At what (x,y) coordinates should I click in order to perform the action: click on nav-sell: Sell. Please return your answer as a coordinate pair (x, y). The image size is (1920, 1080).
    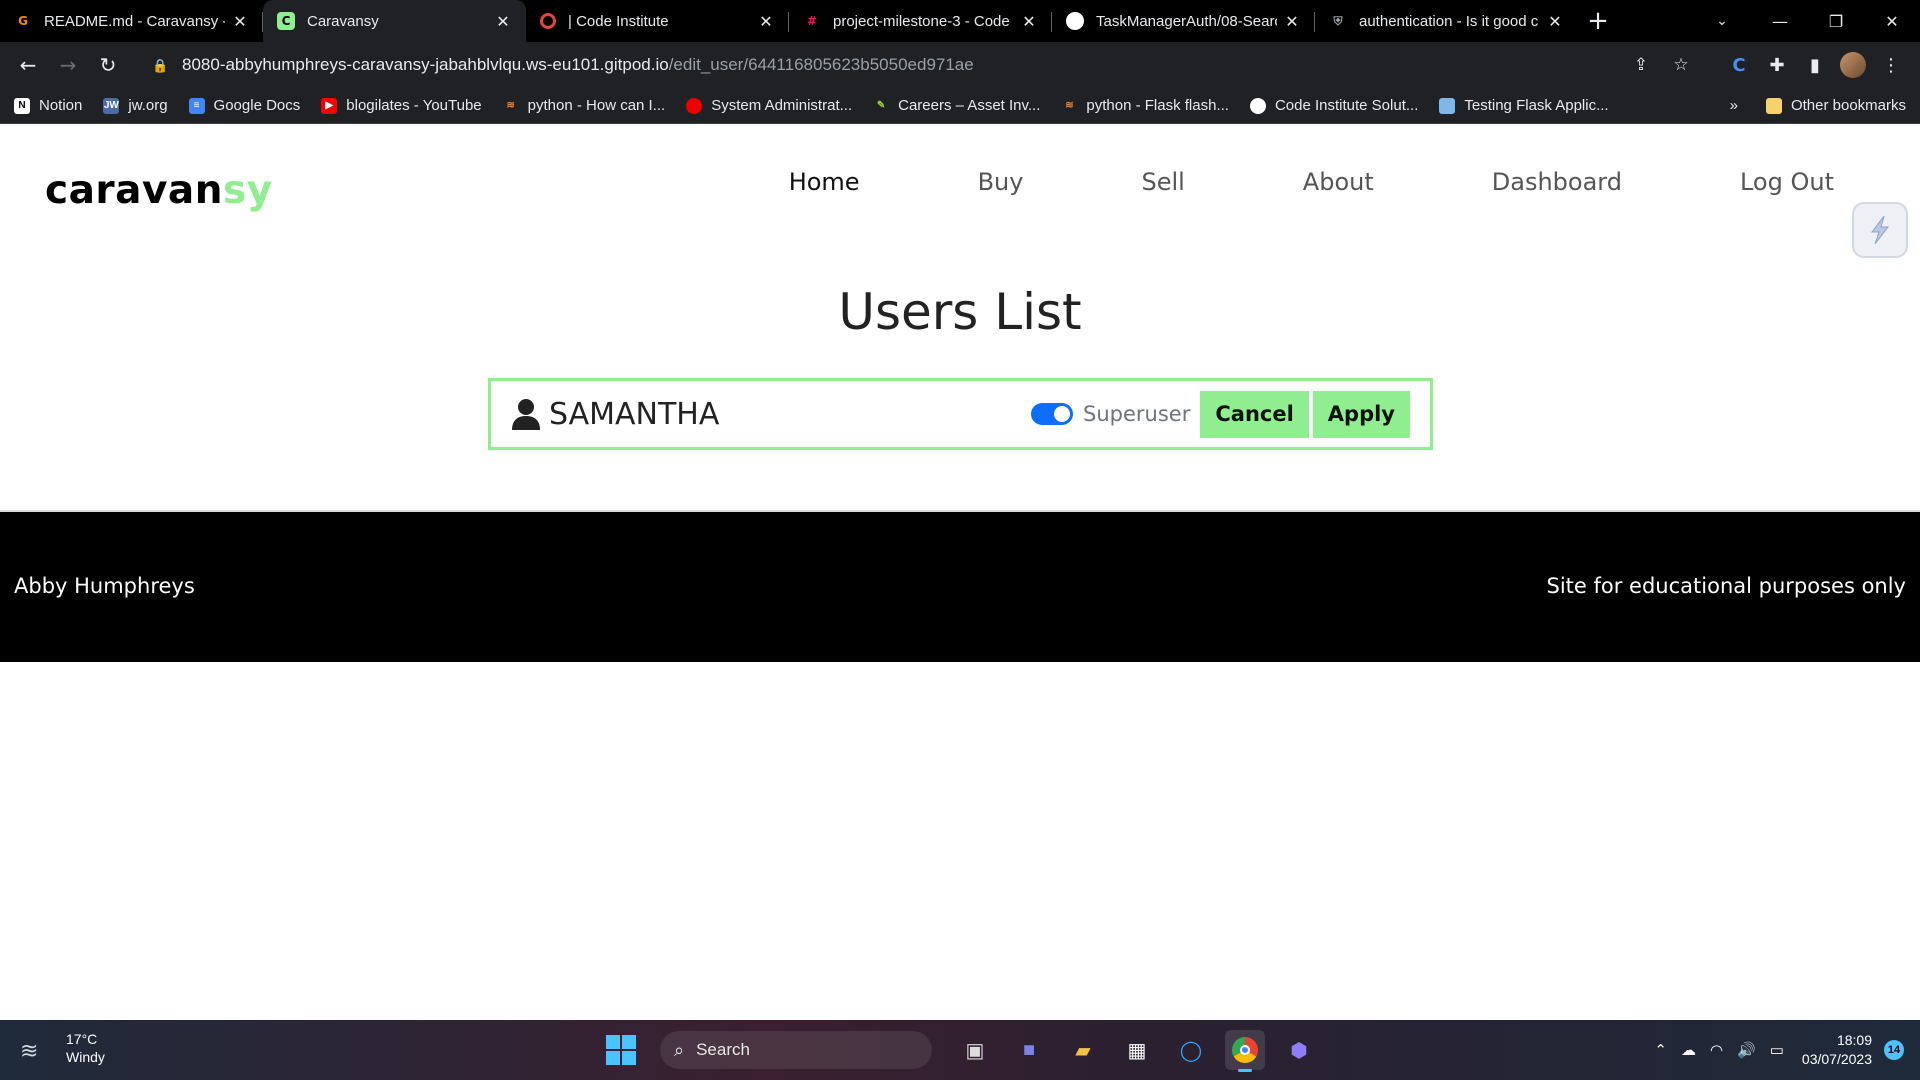
    Looking at the image, I should click on (1162, 182).